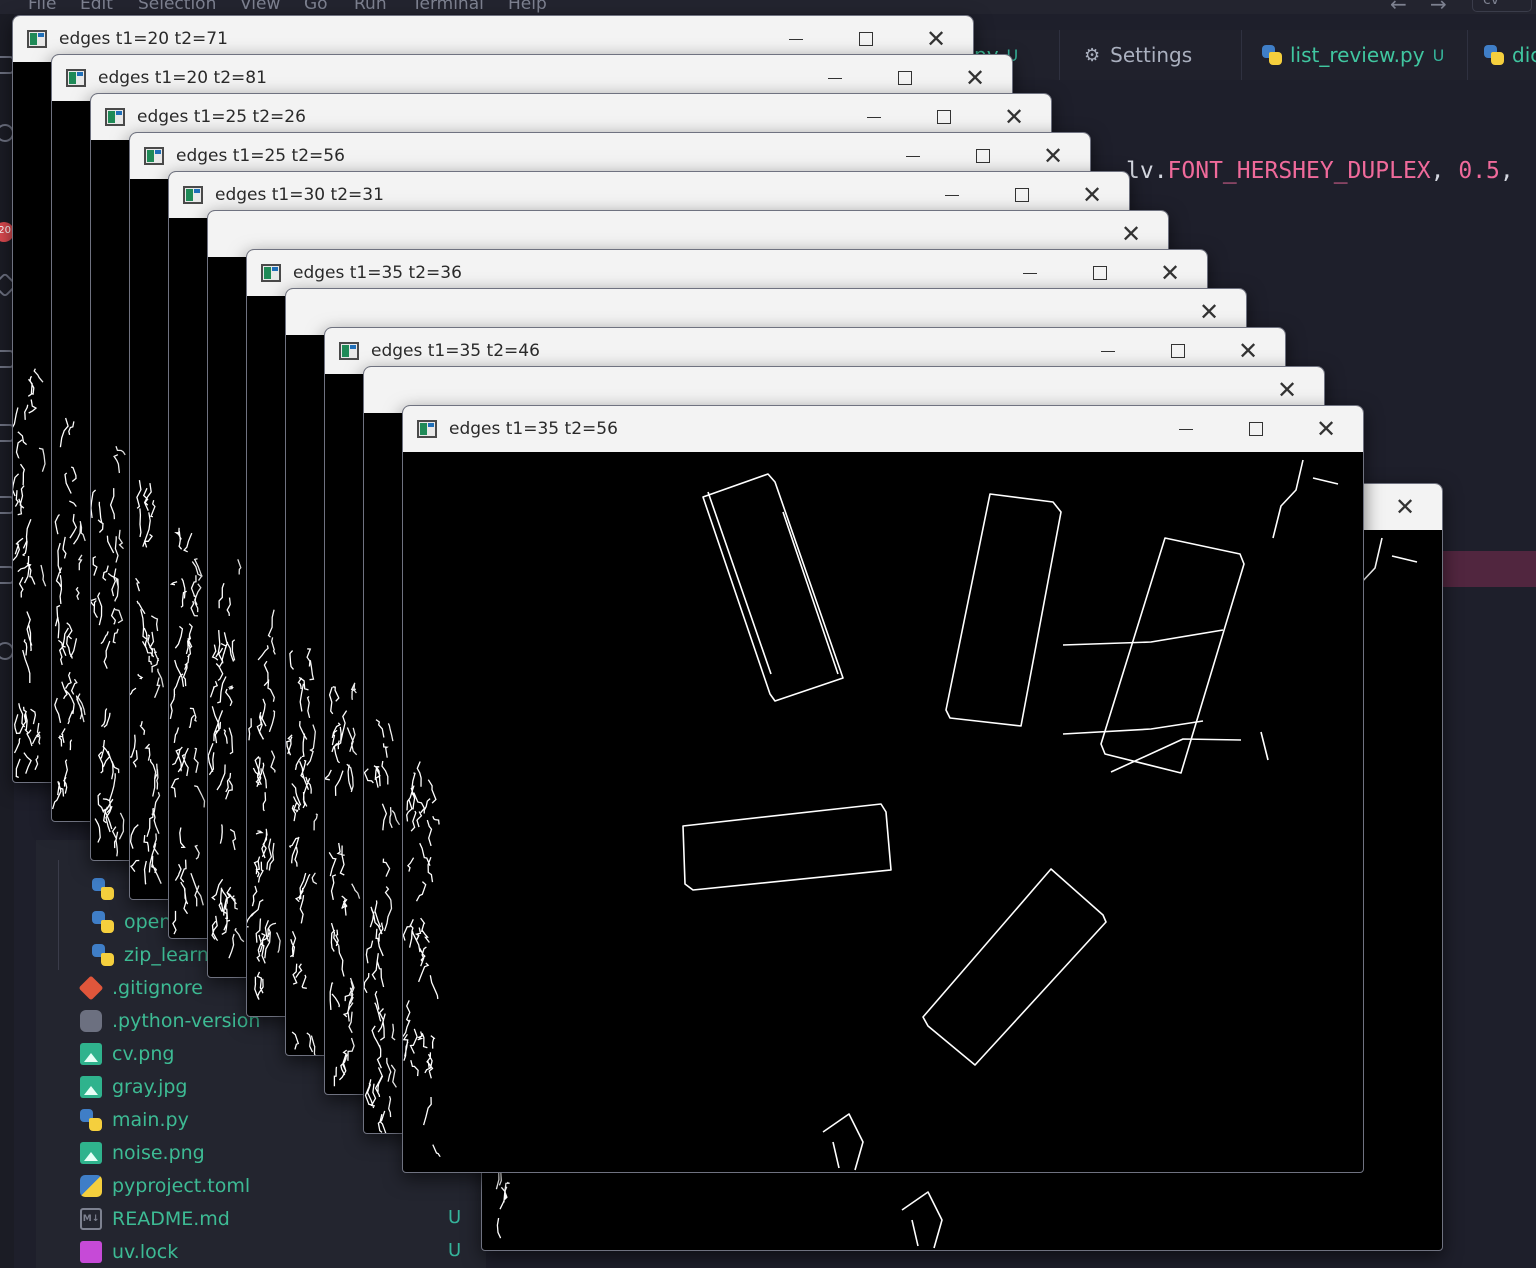 This screenshot has height=1268, width=1536. Describe the element at coordinates (181, 1186) in the screenshot. I see `file-label: pyproject.toml` at that location.